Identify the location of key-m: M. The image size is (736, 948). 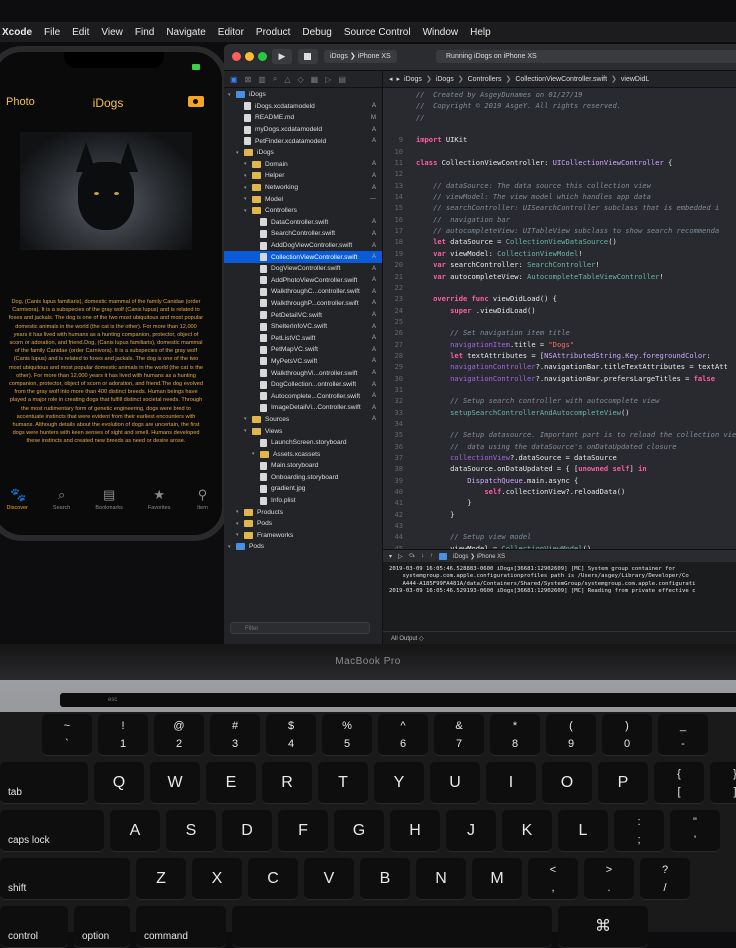
(497, 879).